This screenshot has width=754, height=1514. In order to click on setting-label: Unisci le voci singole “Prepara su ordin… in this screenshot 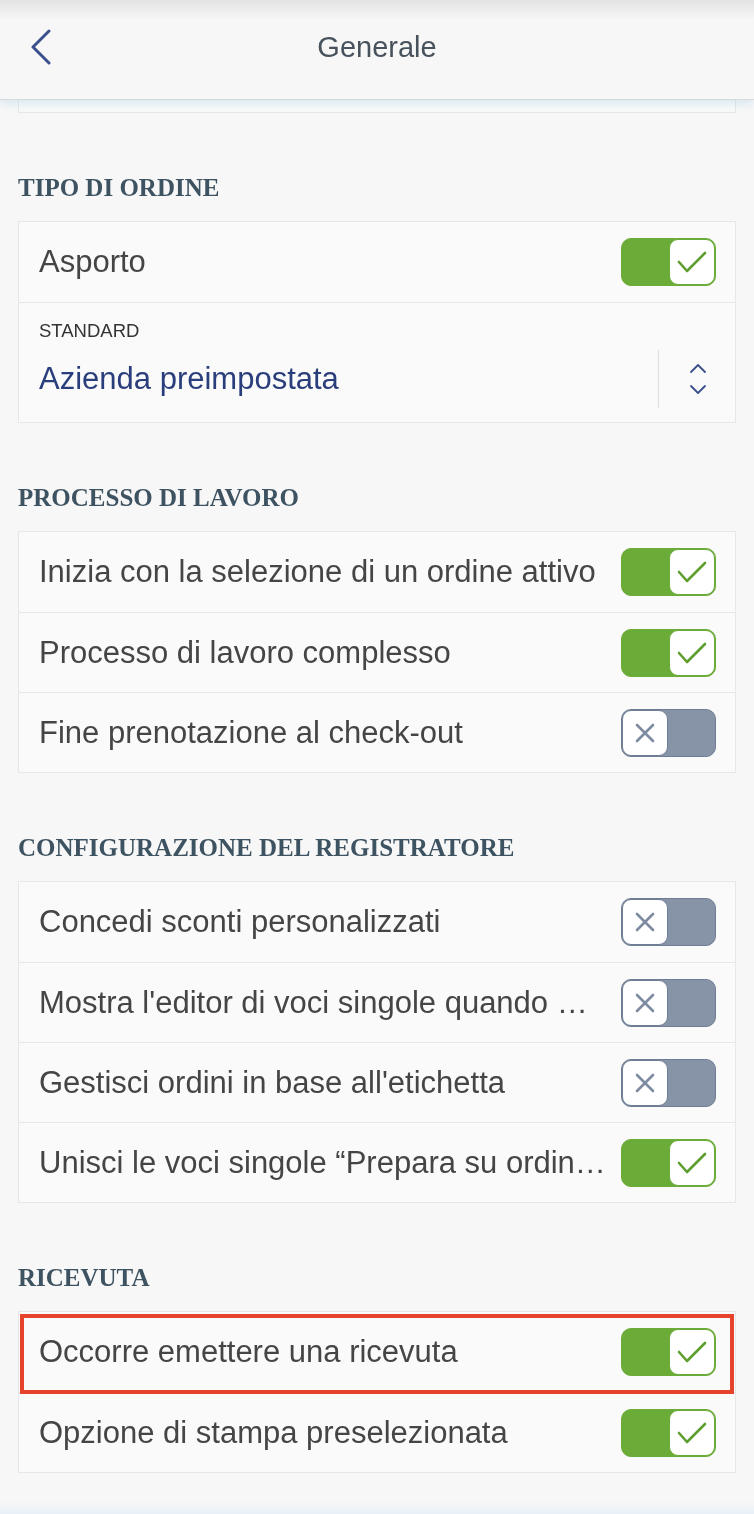, I will do `click(323, 1162)`.